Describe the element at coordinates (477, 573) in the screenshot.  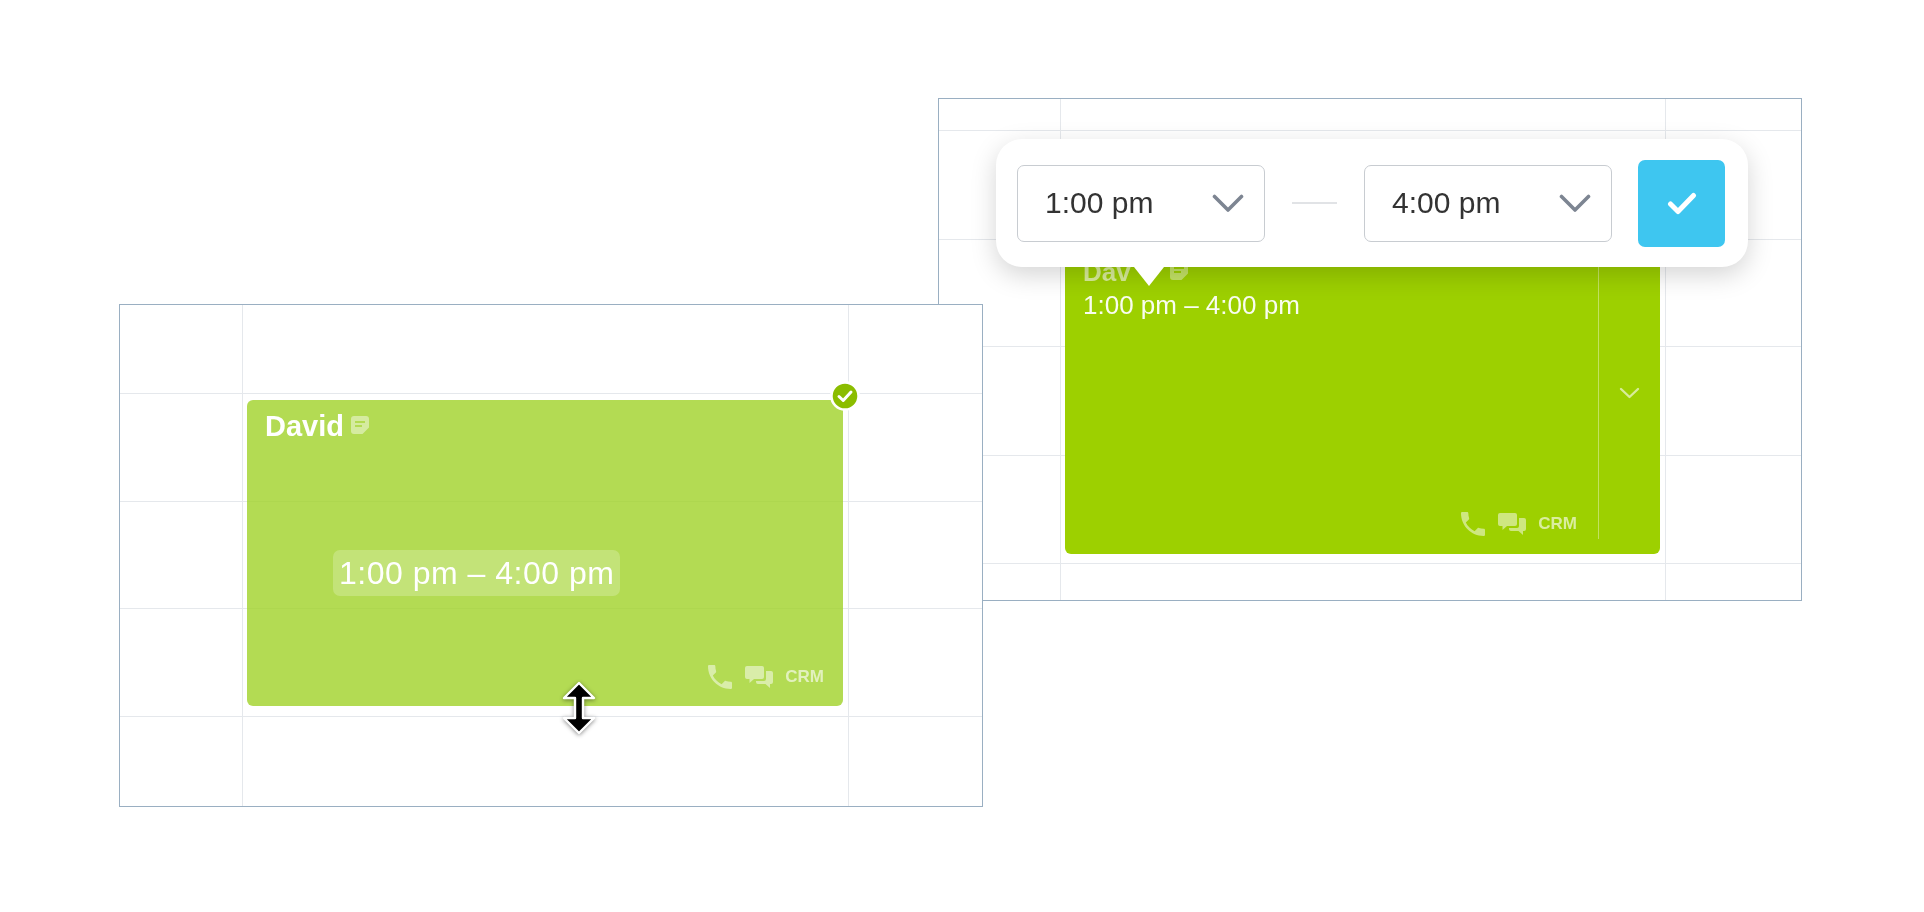
I see `time-range-tooltip: 1:00 pm – 4:00 pm` at that location.